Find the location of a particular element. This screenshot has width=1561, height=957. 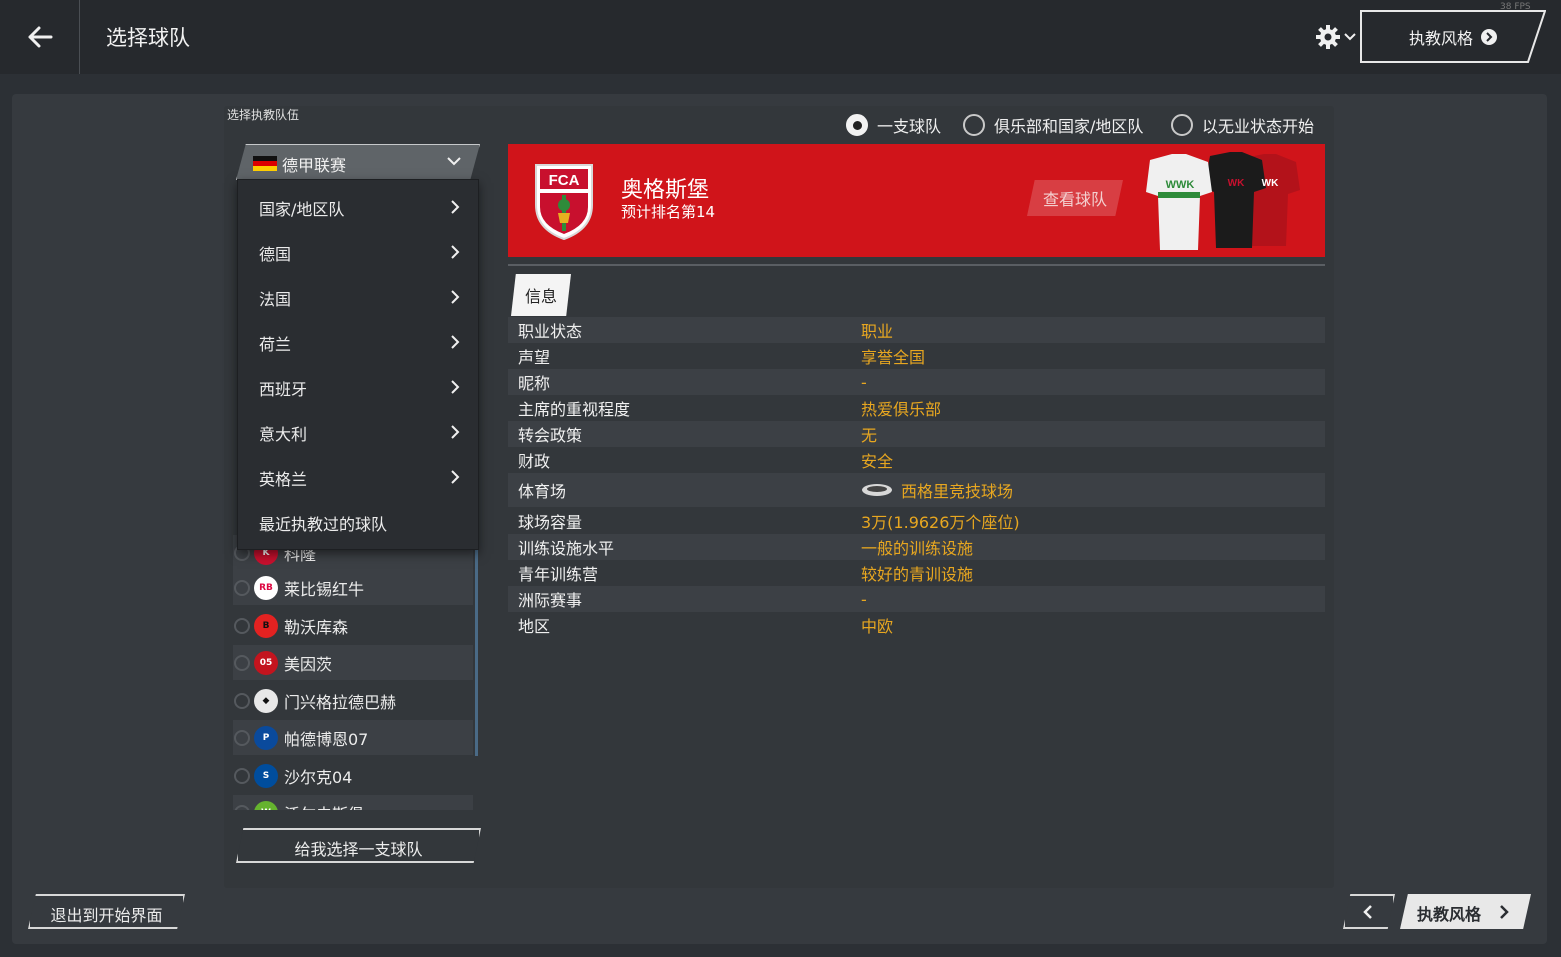

info-value: 无 is located at coordinates (869, 435).